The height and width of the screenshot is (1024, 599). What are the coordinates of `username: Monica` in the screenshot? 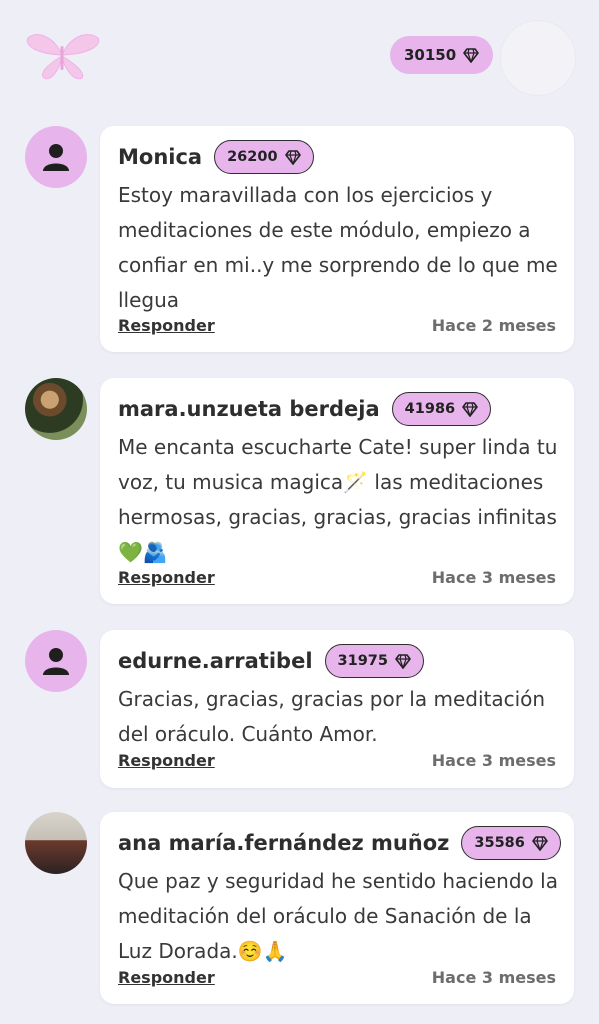 It's located at (160, 157).